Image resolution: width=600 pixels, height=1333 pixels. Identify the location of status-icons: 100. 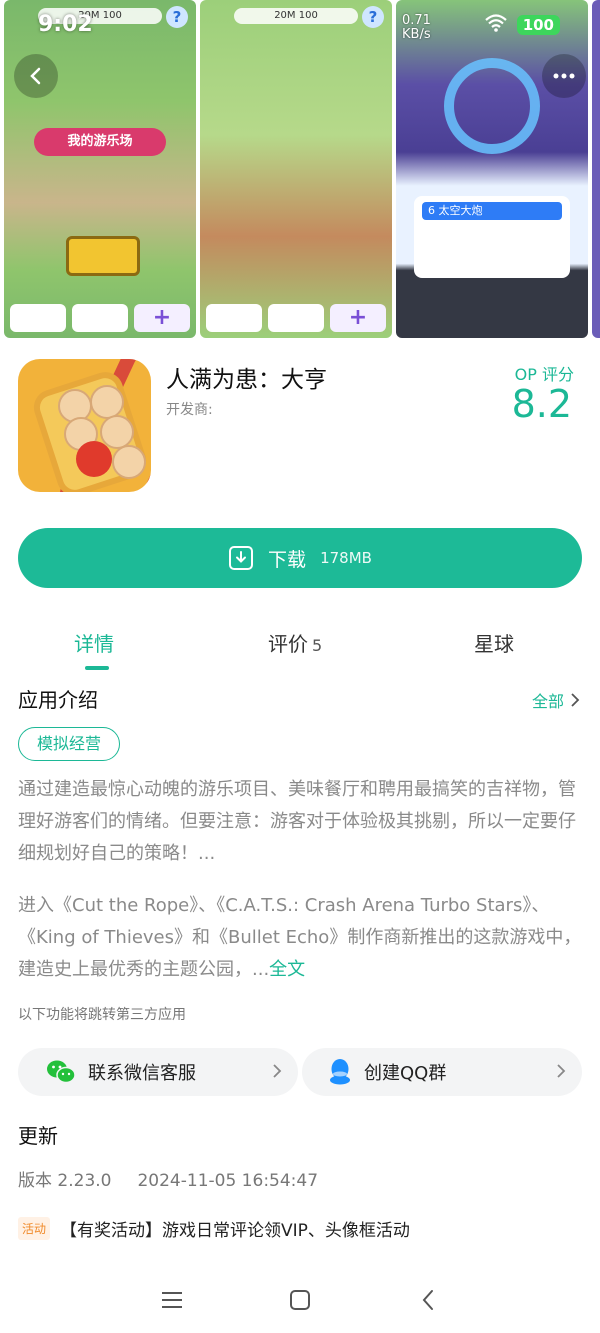
(522, 25).